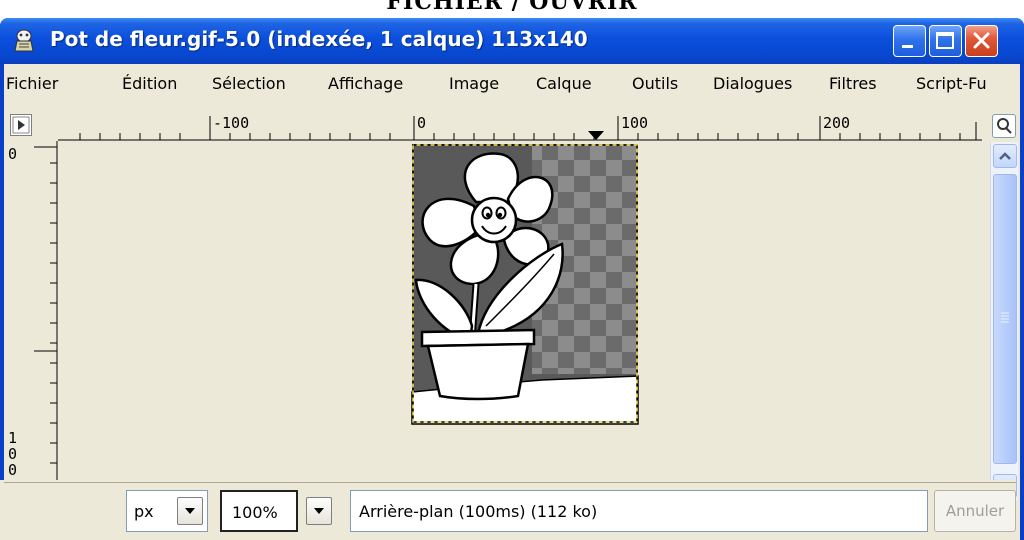  What do you see at coordinates (909, 41) in the screenshot?
I see `minimize-button` at bounding box center [909, 41].